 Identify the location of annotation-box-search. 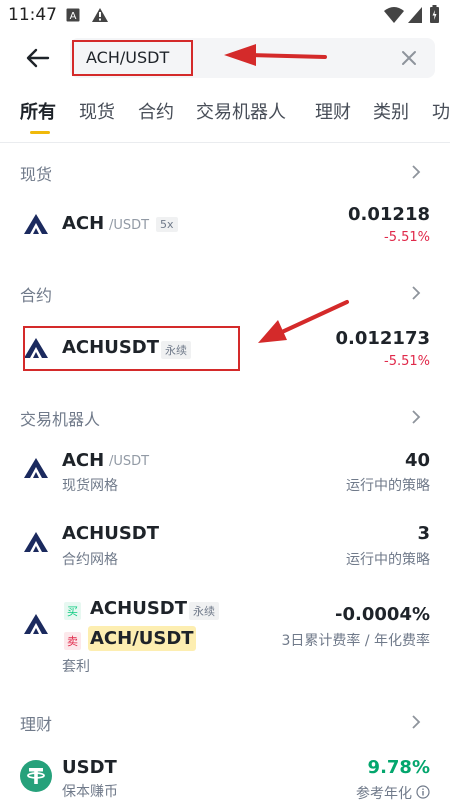
(132, 58).